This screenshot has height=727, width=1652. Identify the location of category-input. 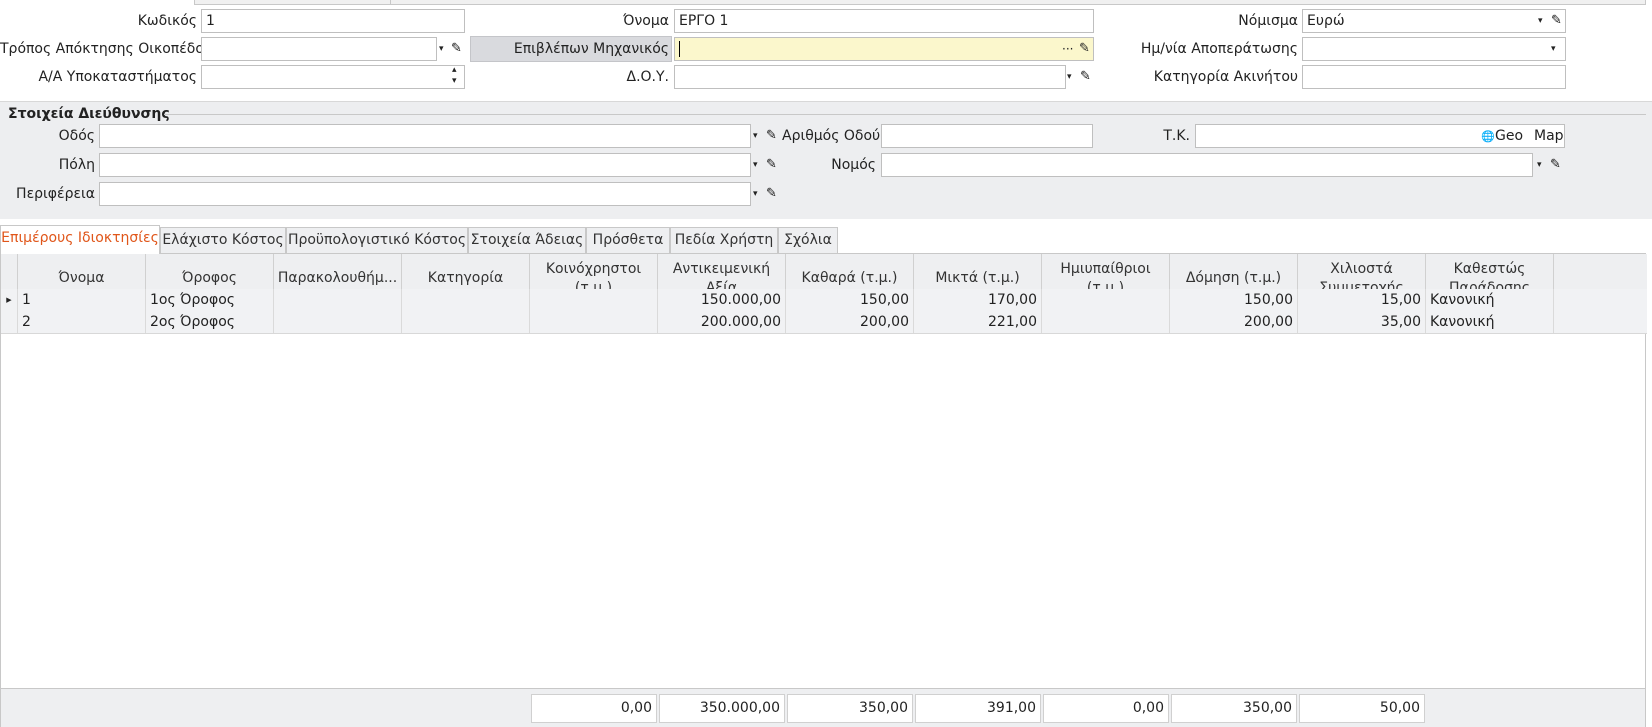
(1434, 77).